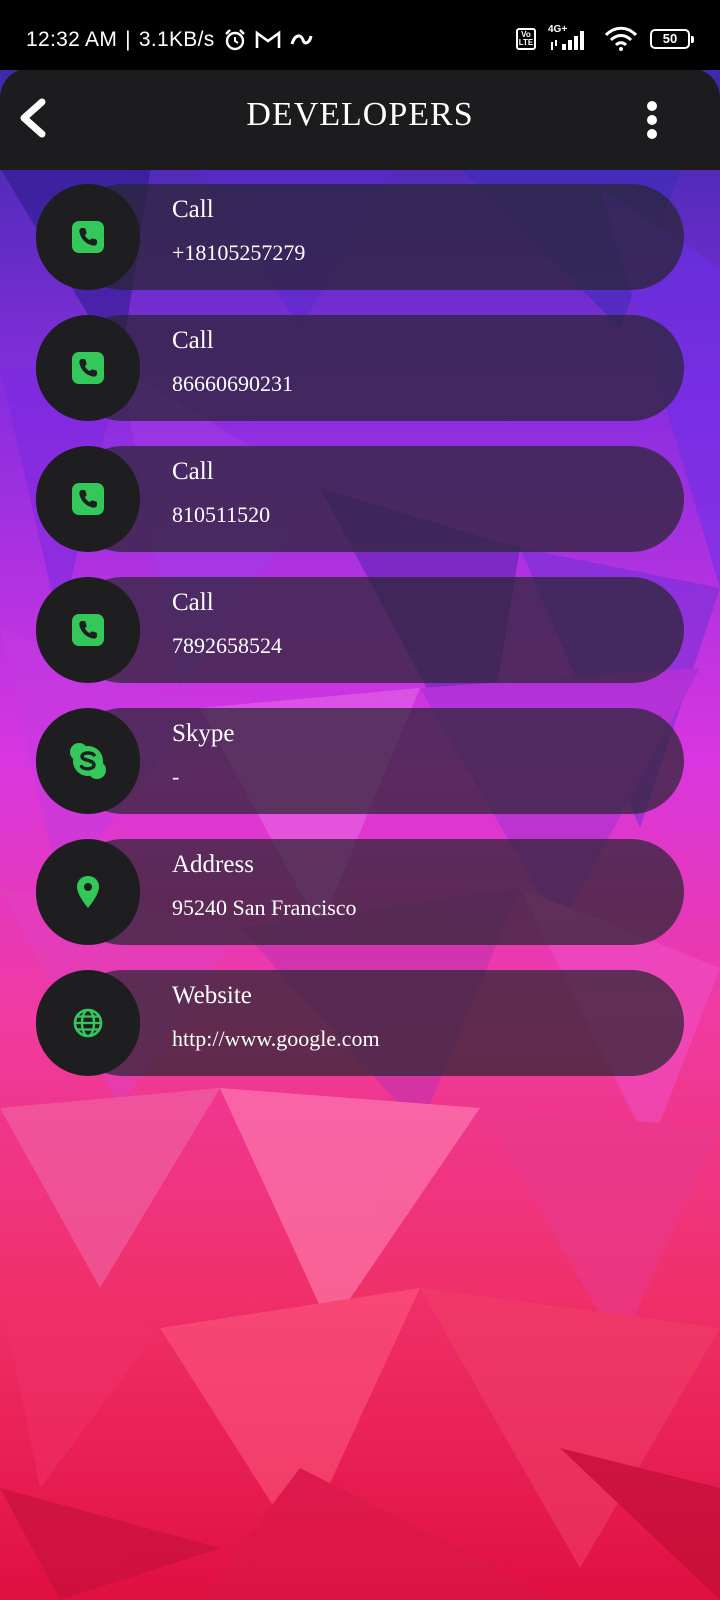  I want to click on more-vertical-icon, so click(652, 120).